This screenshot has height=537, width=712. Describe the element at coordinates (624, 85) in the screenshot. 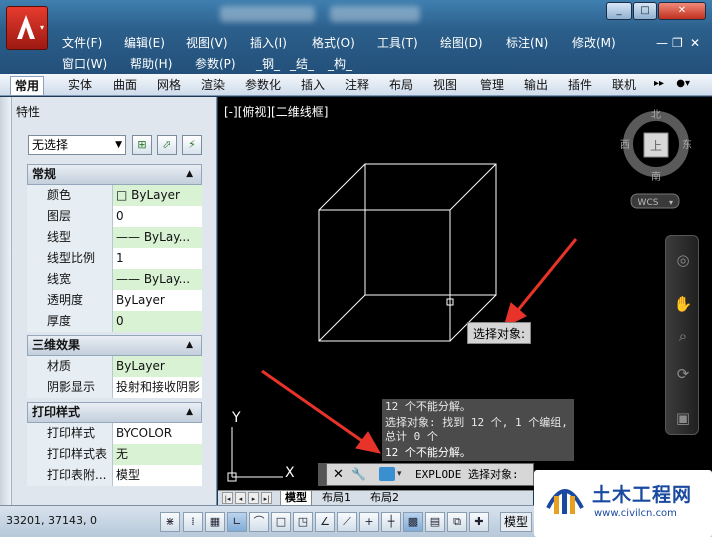

I see `tab-online: 联机` at that location.